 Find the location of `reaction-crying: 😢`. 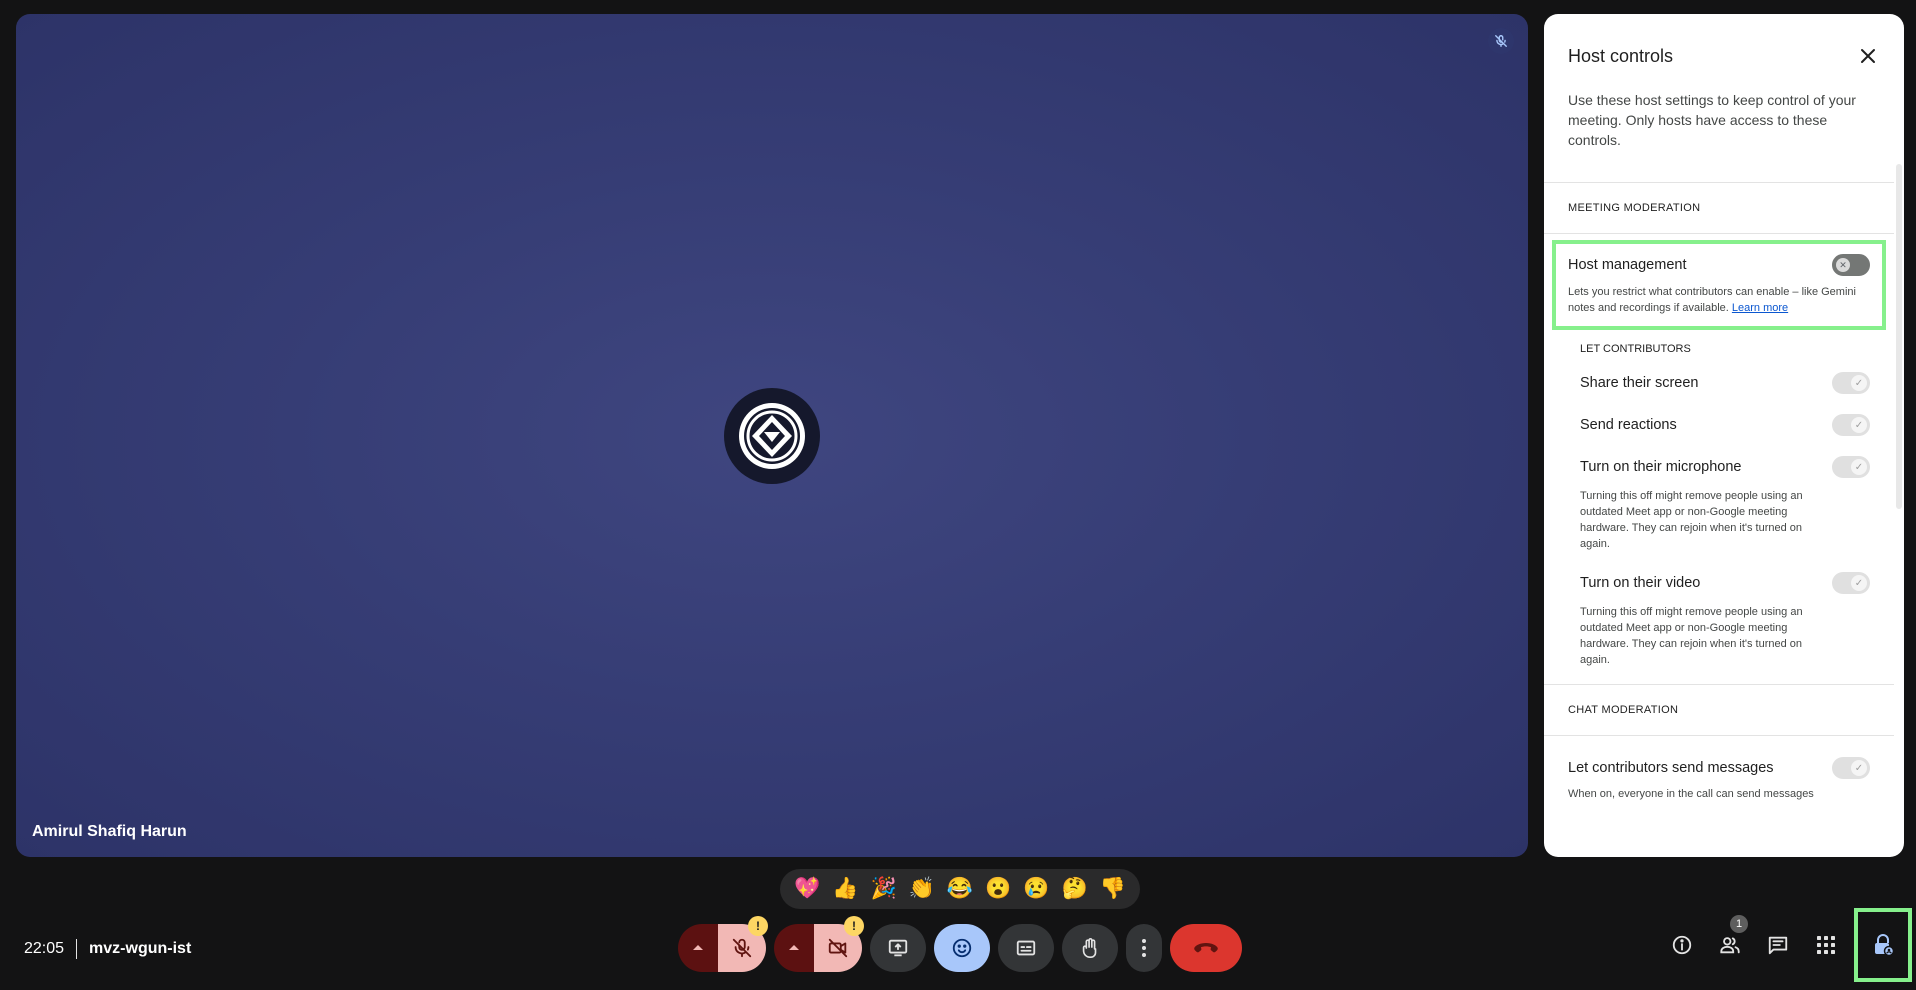

reaction-crying: 😢 is located at coordinates (1036, 889).